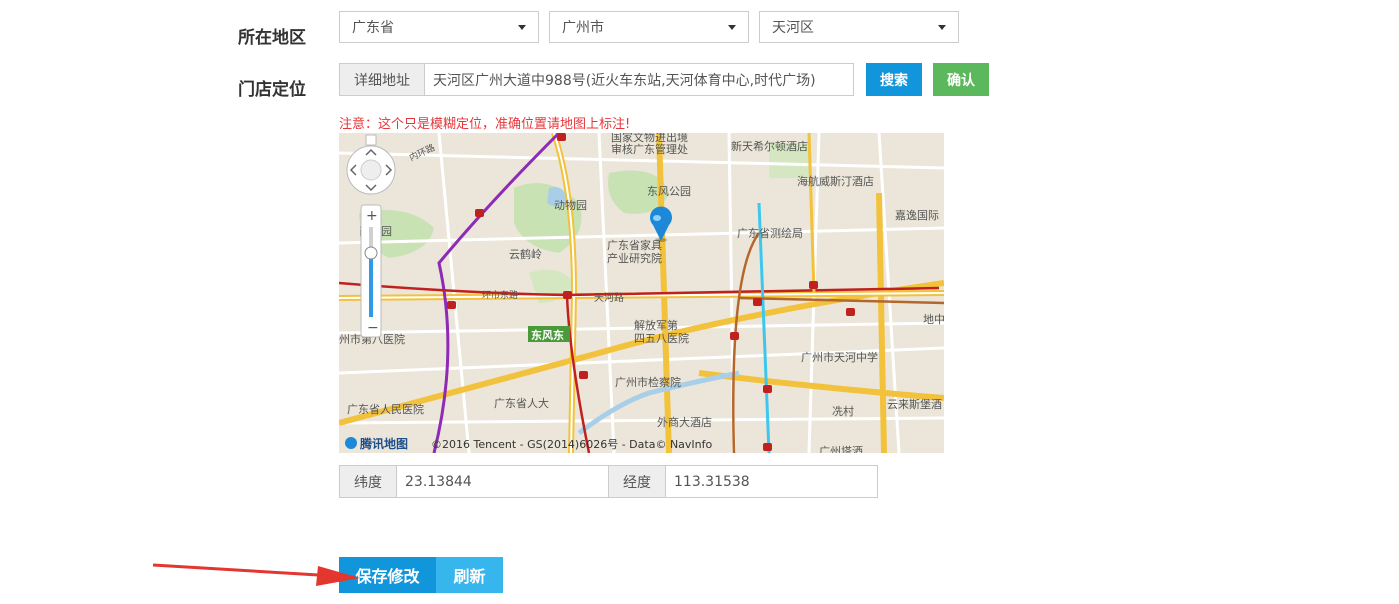  I want to click on map-label: 冼村, so click(843, 411).